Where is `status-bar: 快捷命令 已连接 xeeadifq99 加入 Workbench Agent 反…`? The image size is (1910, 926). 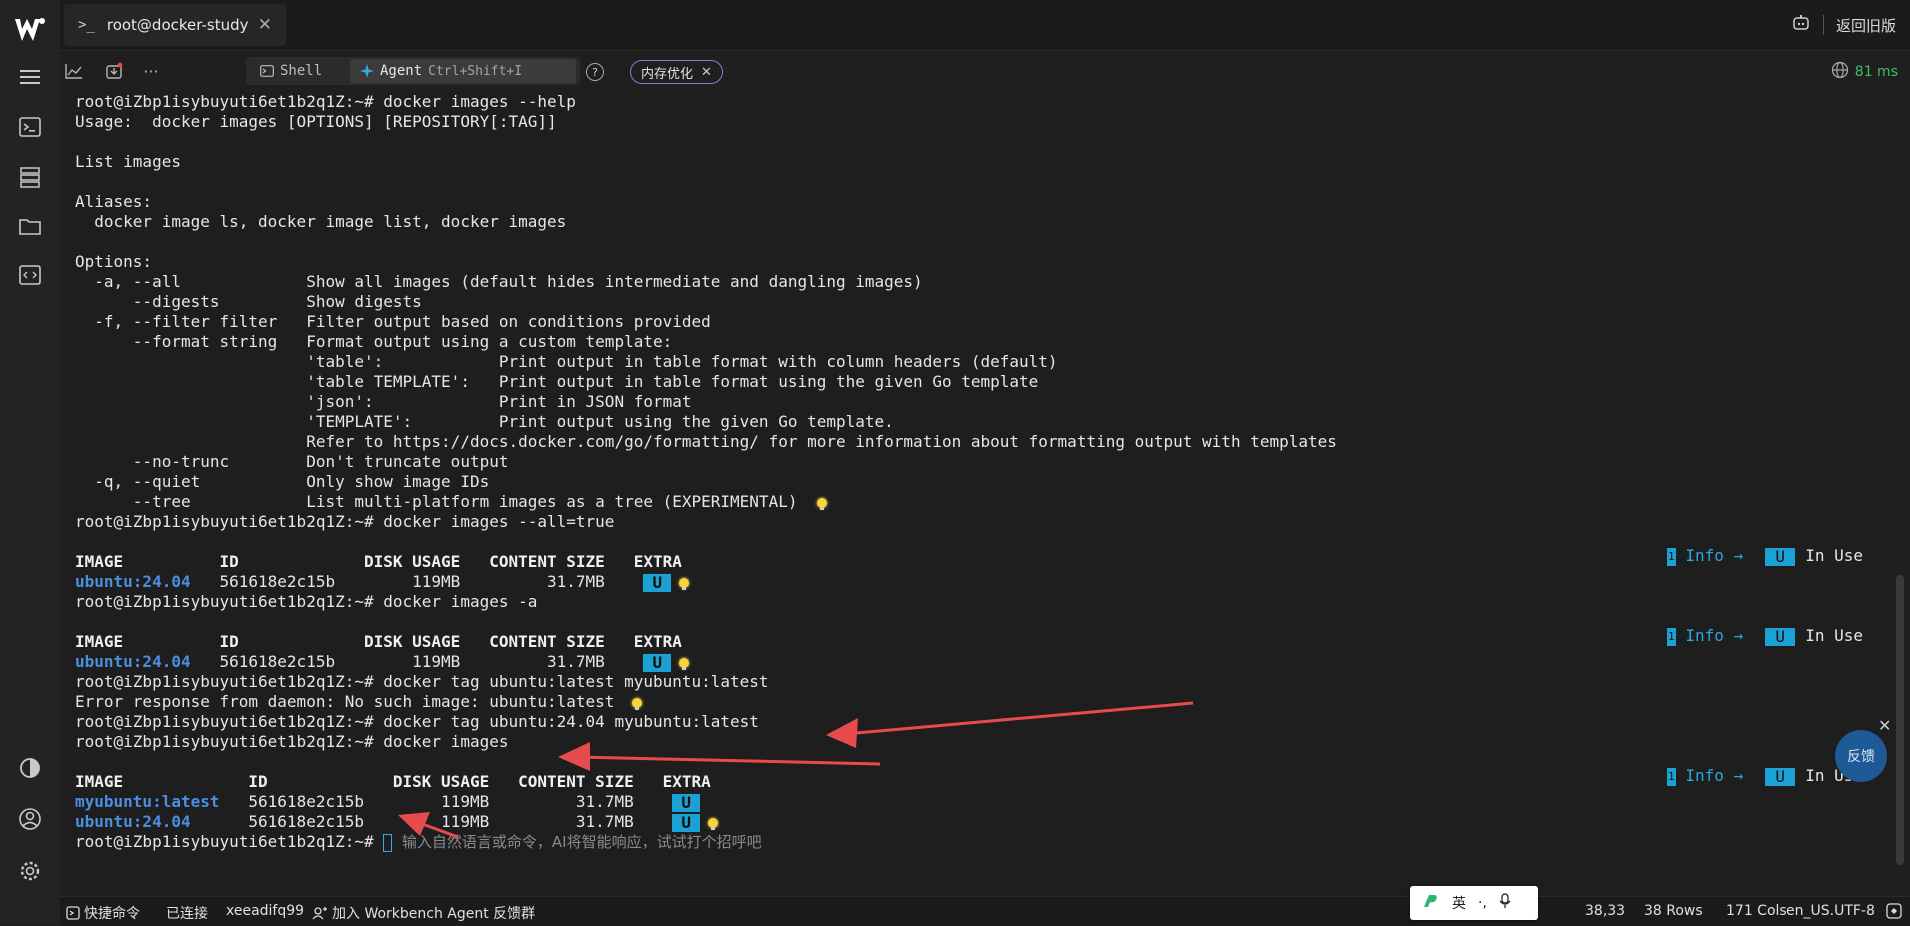
status-bar: 快捷命令 已连接 xeeadifq99 加入 Workbench Agent 反… is located at coordinates (985, 911).